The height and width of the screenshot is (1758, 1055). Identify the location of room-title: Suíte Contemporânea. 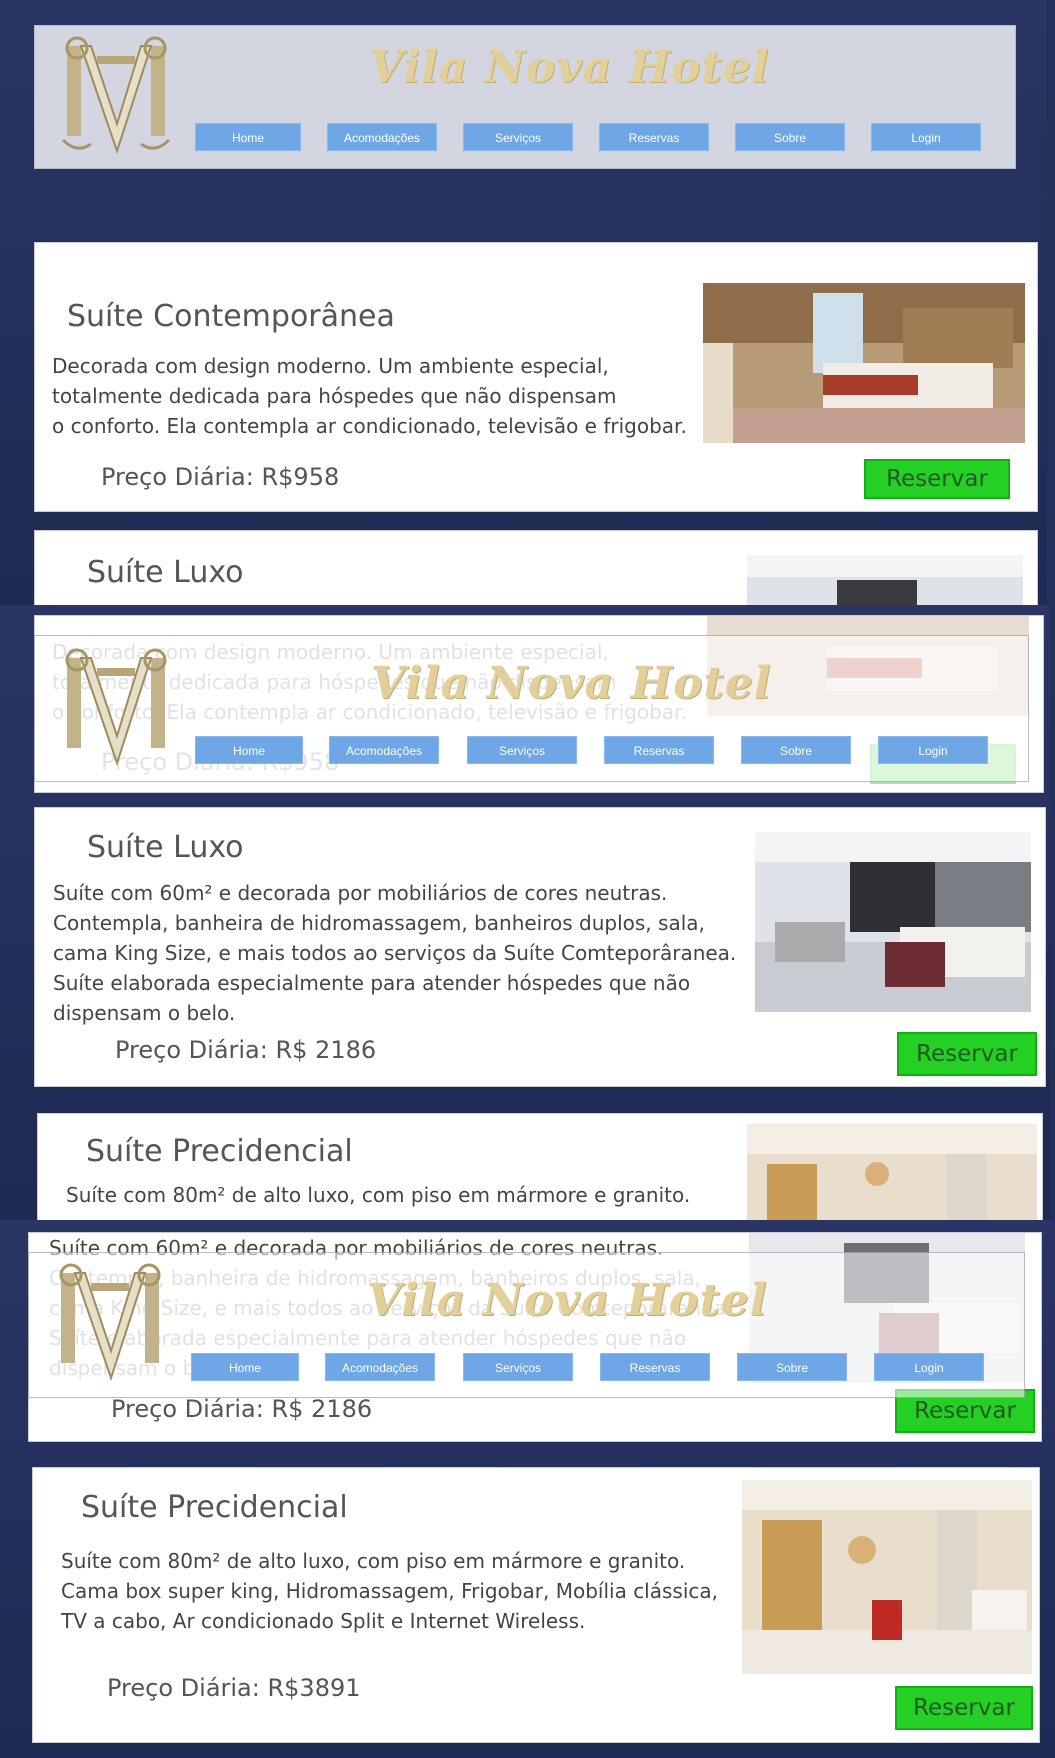
(231, 316).